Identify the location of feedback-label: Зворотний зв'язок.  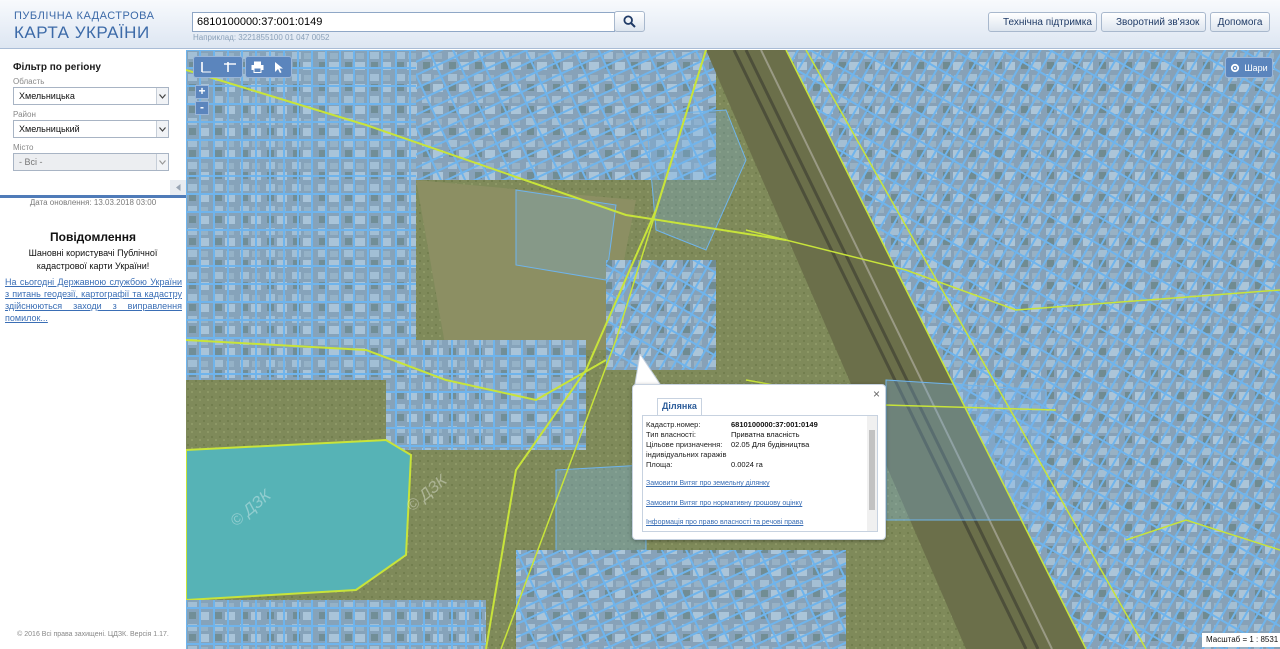
(1158, 22).